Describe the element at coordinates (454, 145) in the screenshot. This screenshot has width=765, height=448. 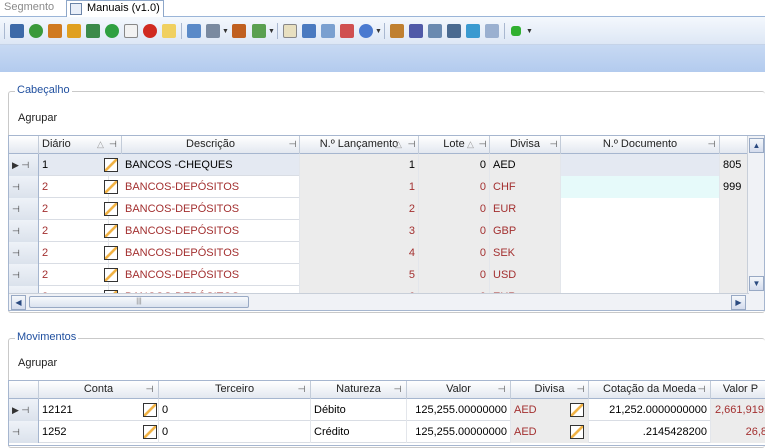
I see `col-lote: Lote △ ⊣` at that location.